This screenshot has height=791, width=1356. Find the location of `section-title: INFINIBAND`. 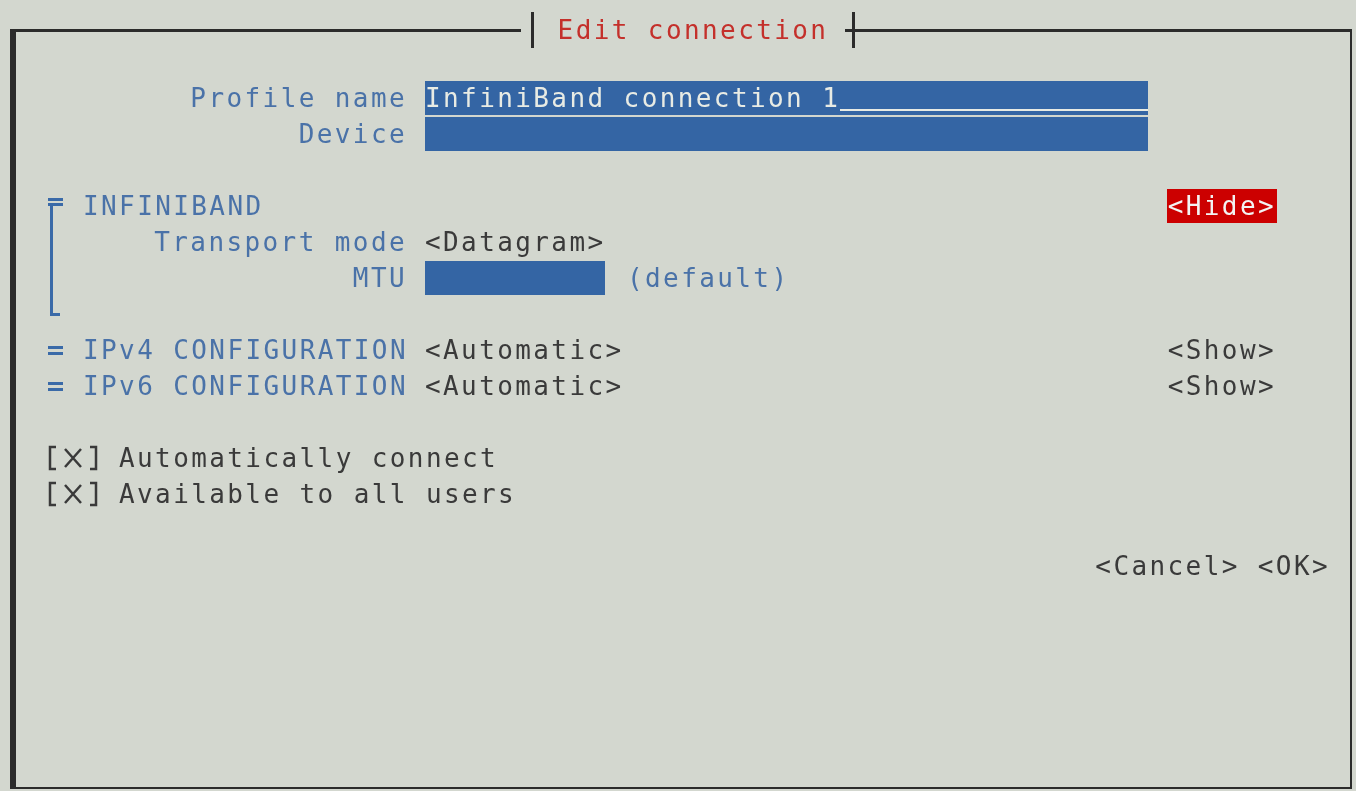

section-title: INFINIBAND is located at coordinates (174, 206).